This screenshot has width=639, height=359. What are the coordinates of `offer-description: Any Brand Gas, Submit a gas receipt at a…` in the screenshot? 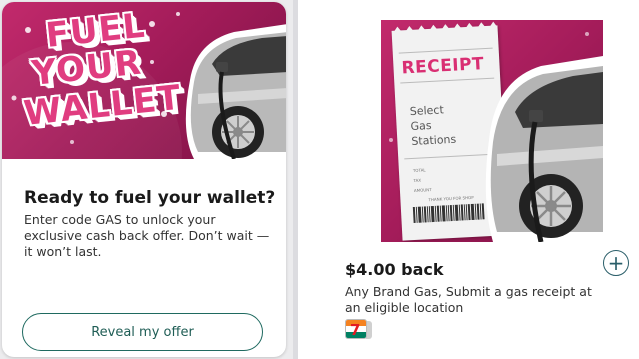 It's located at (468, 299).